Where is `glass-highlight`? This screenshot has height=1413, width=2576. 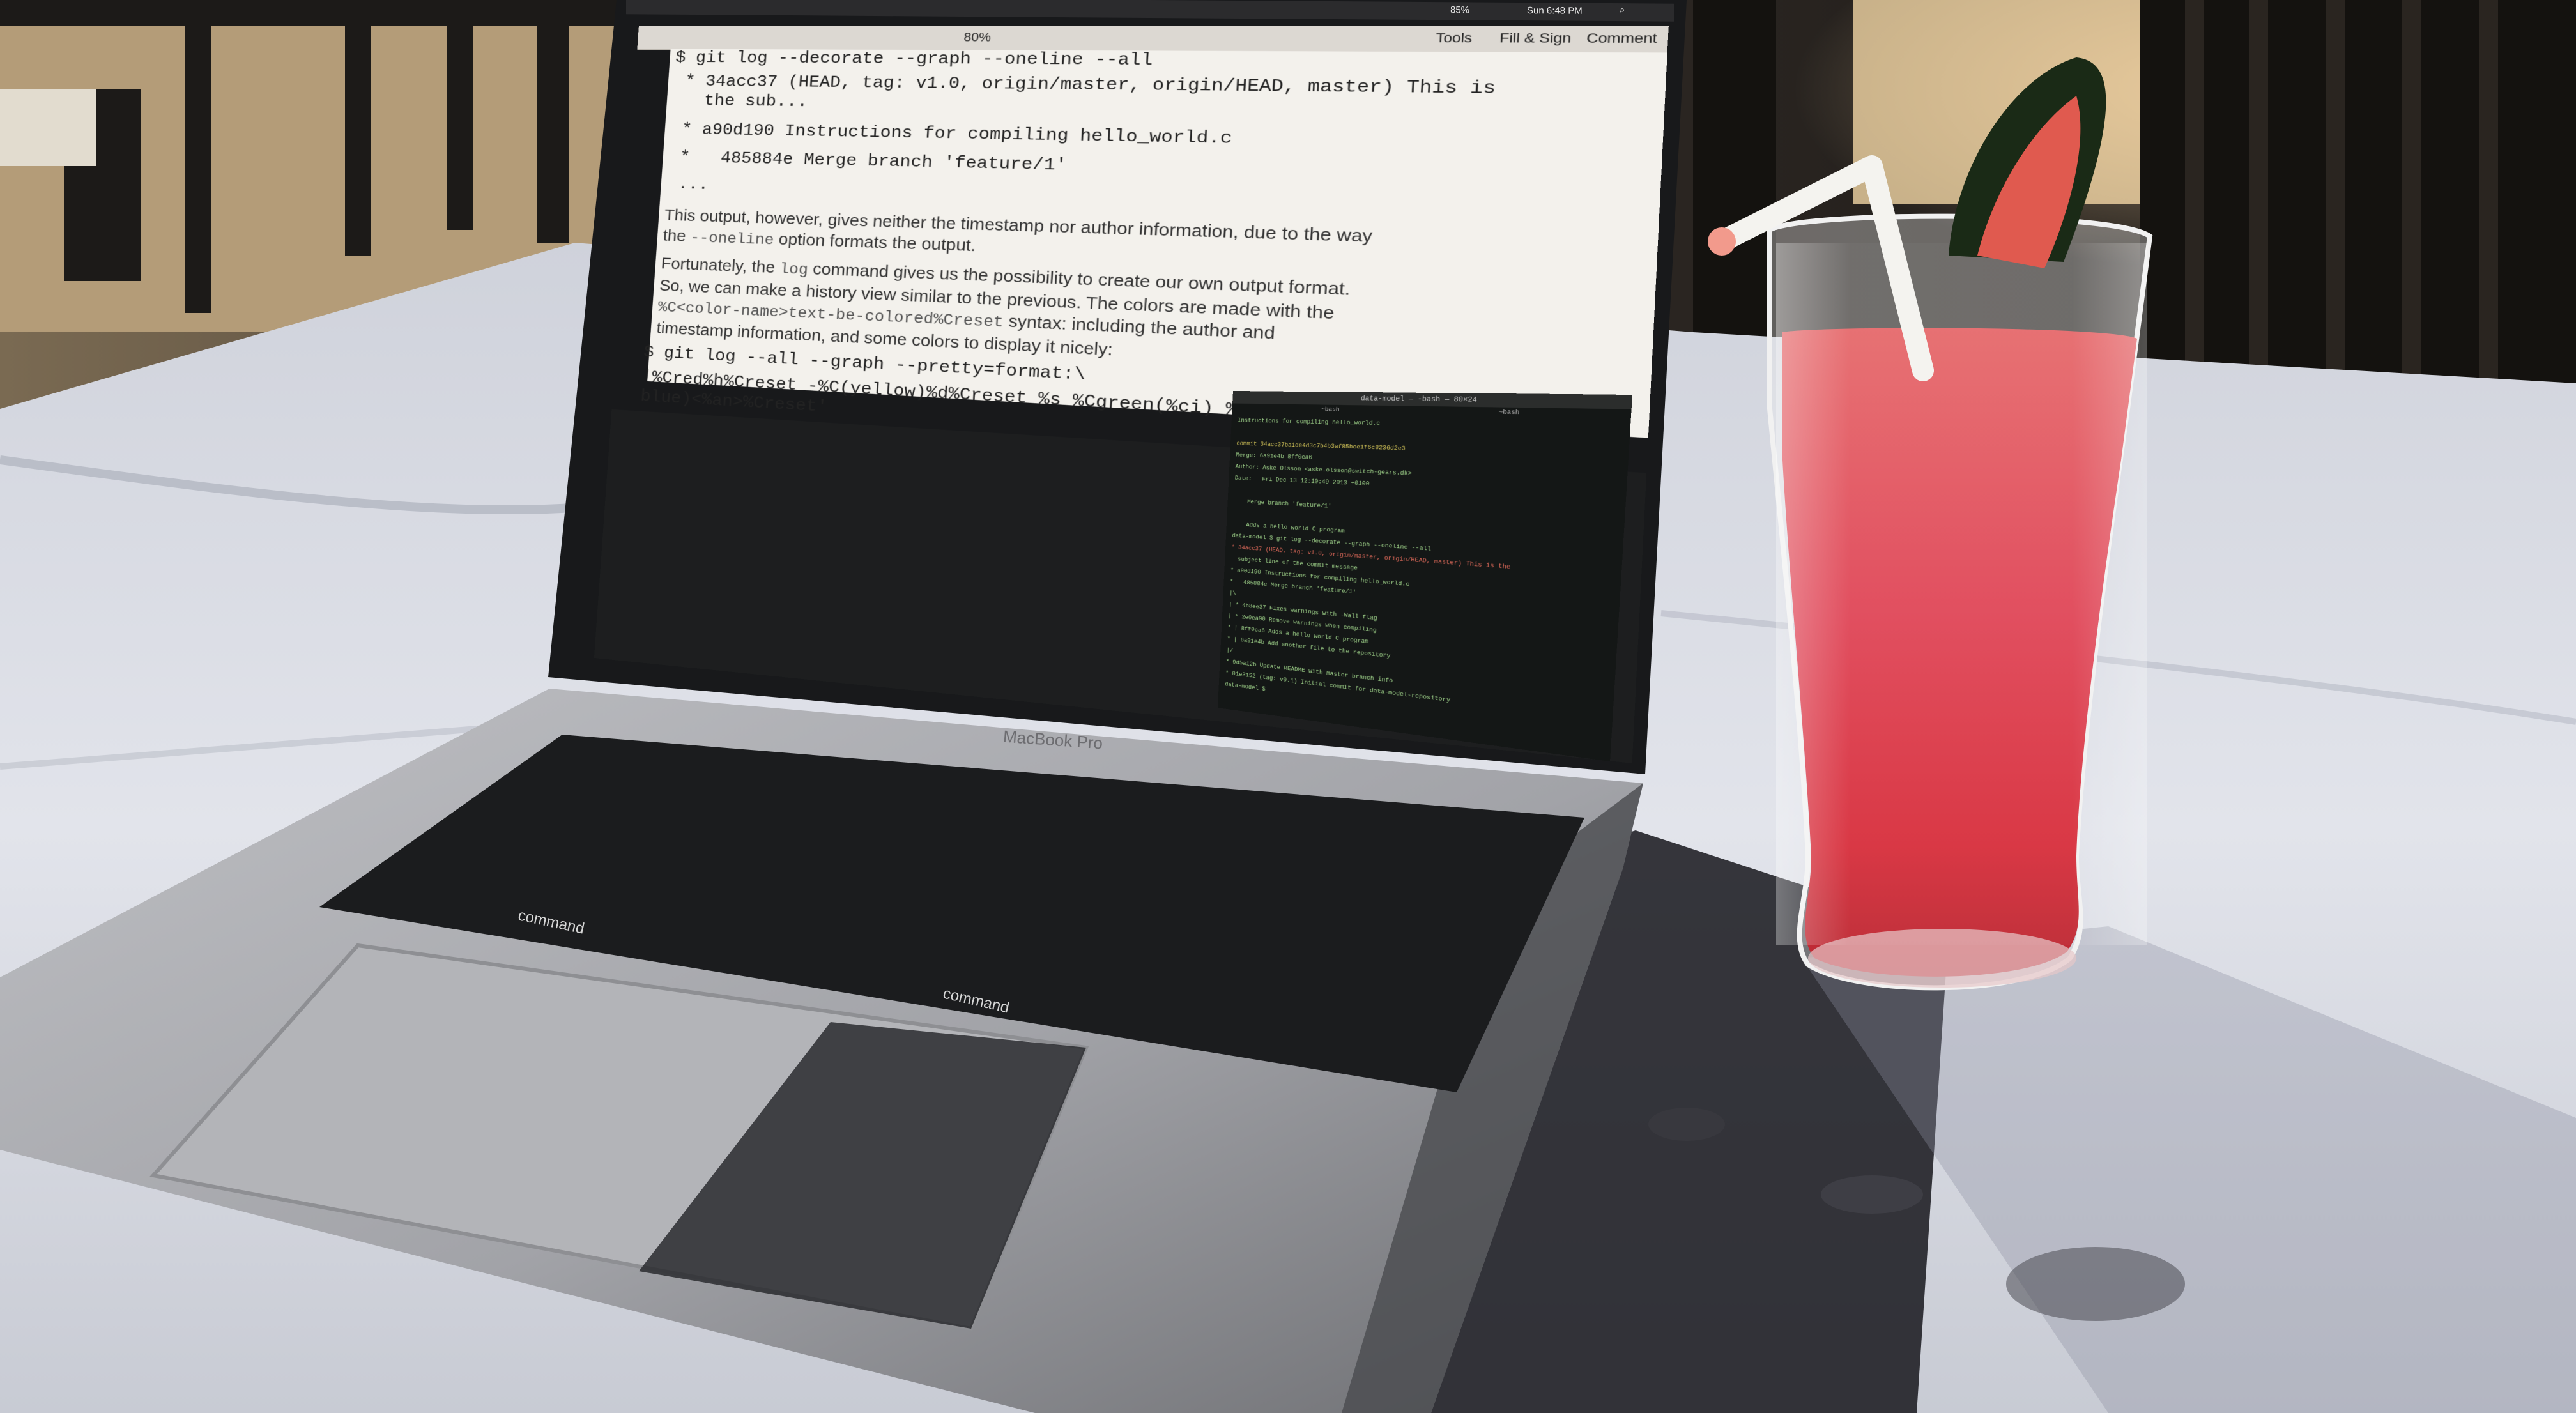
glass-highlight is located at coordinates (1961, 594).